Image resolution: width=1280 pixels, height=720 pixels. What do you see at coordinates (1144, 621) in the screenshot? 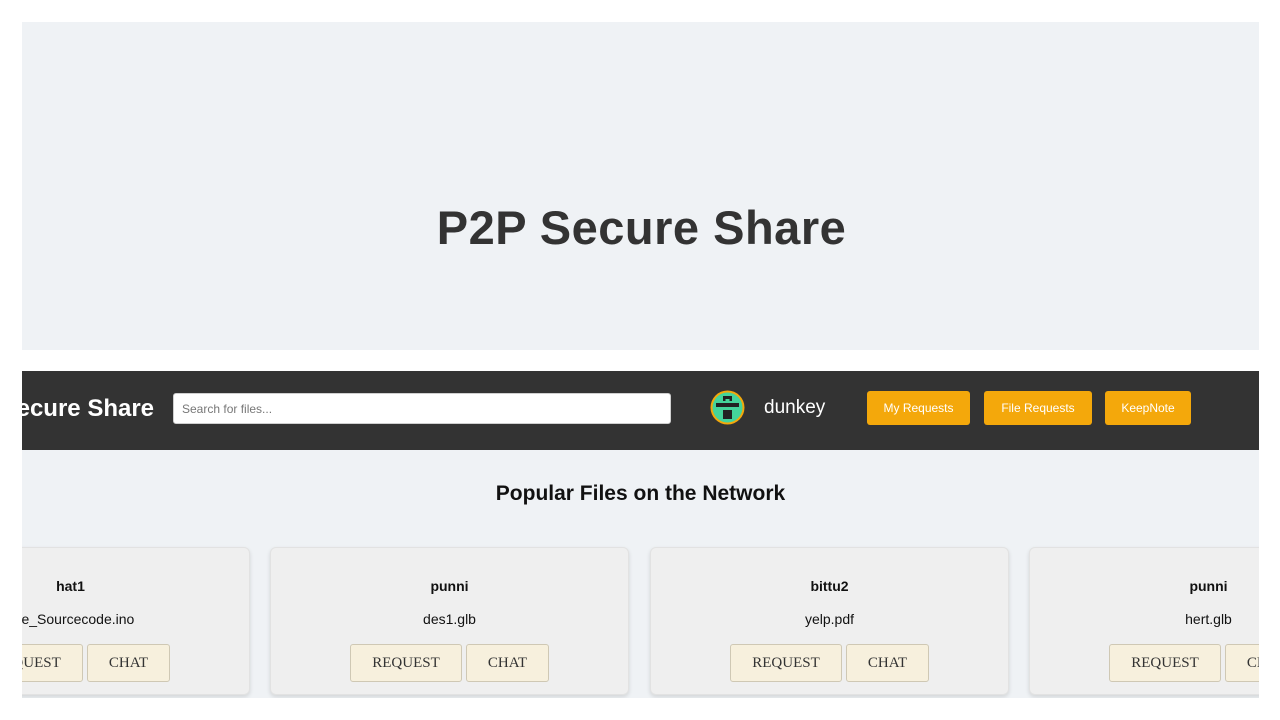
I see `file-card: punni hert.glb REQUEST CHAT` at bounding box center [1144, 621].